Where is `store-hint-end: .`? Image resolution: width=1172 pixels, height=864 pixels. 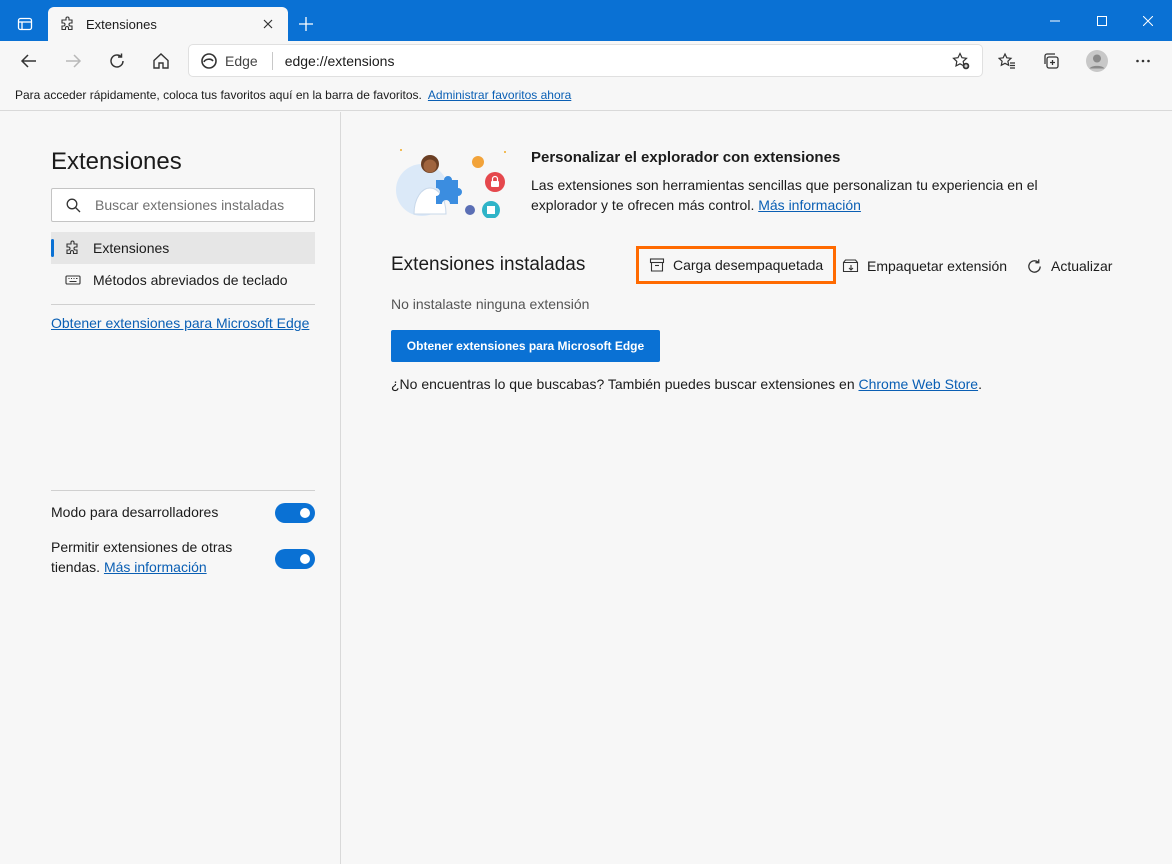 store-hint-end: . is located at coordinates (980, 384).